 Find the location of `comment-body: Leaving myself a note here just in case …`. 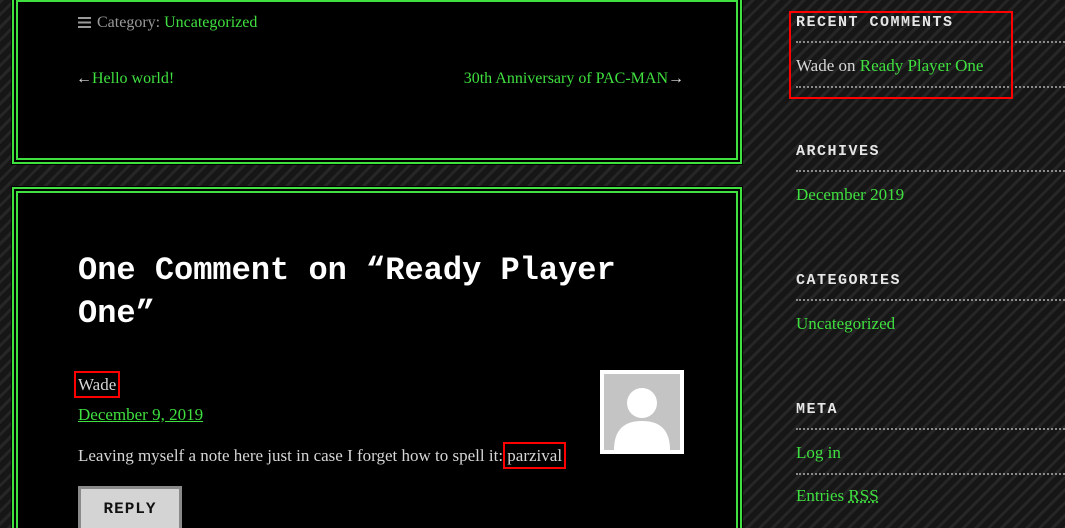

comment-body: Leaving myself a note here just in case … is located at coordinates (322, 455).